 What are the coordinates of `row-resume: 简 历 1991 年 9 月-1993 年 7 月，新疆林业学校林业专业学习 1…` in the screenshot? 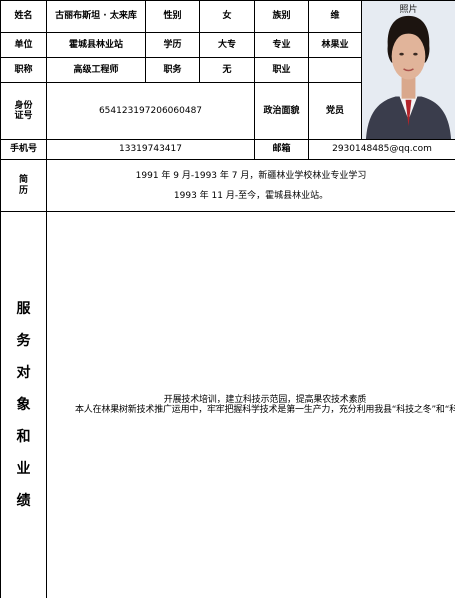 It's located at (227, 185).